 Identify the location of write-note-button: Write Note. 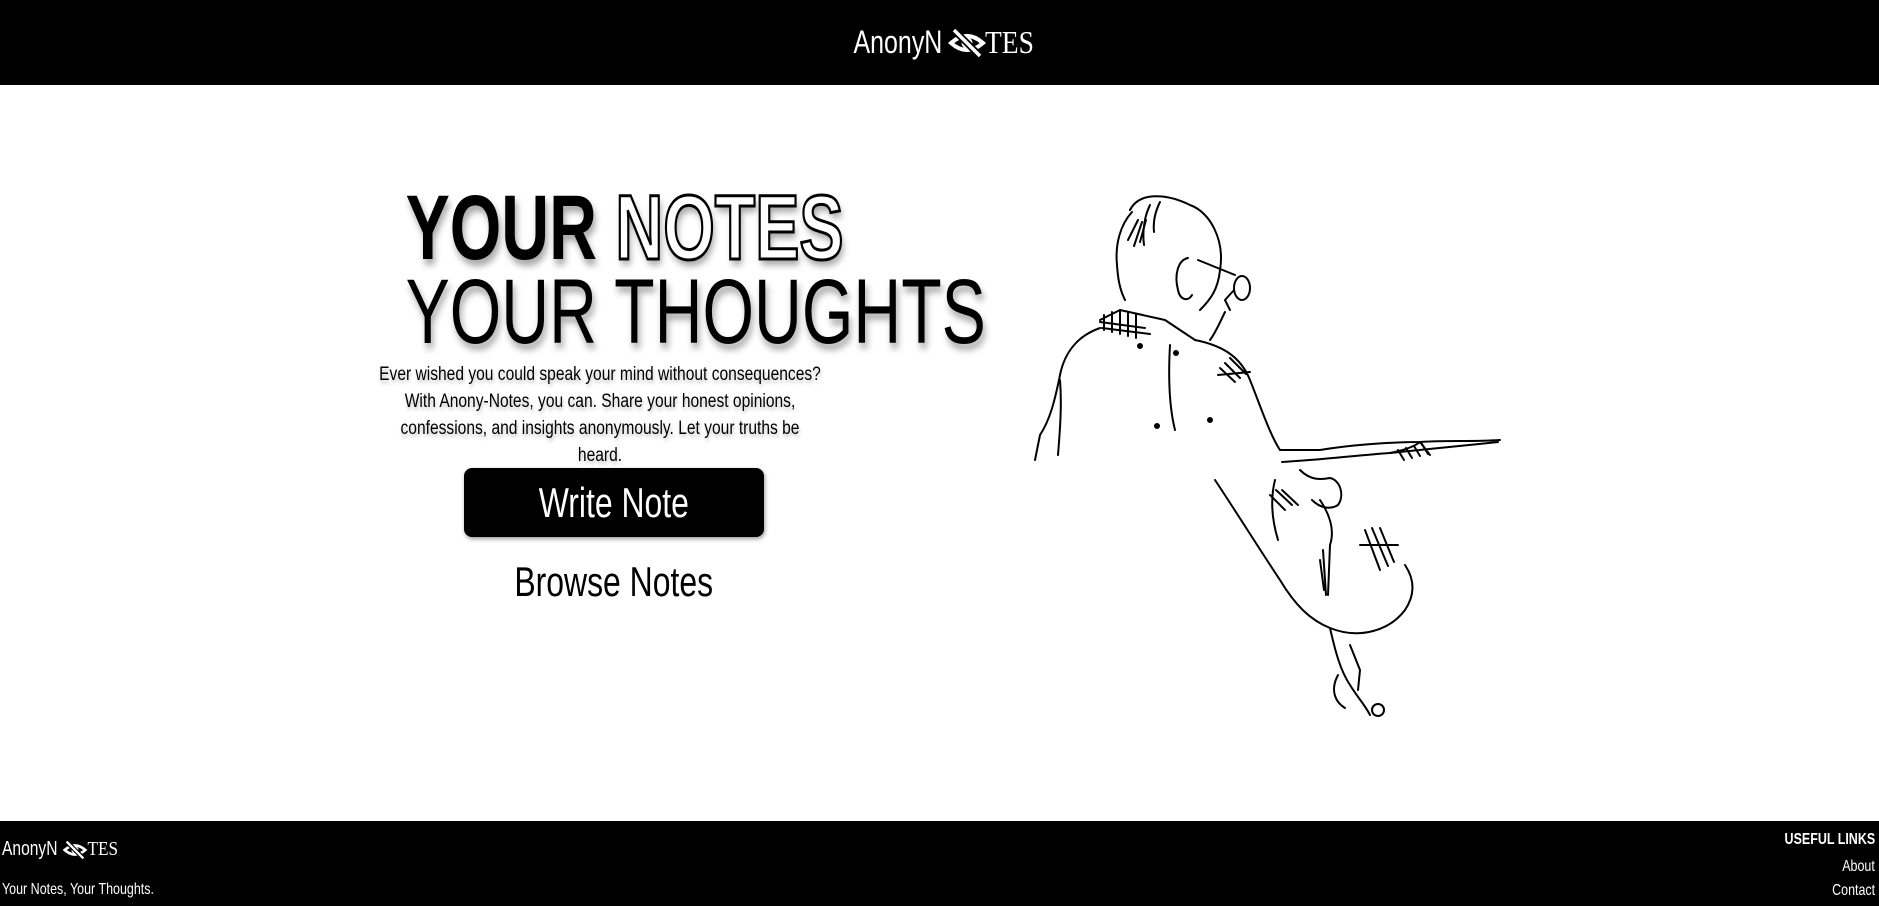
(614, 502).